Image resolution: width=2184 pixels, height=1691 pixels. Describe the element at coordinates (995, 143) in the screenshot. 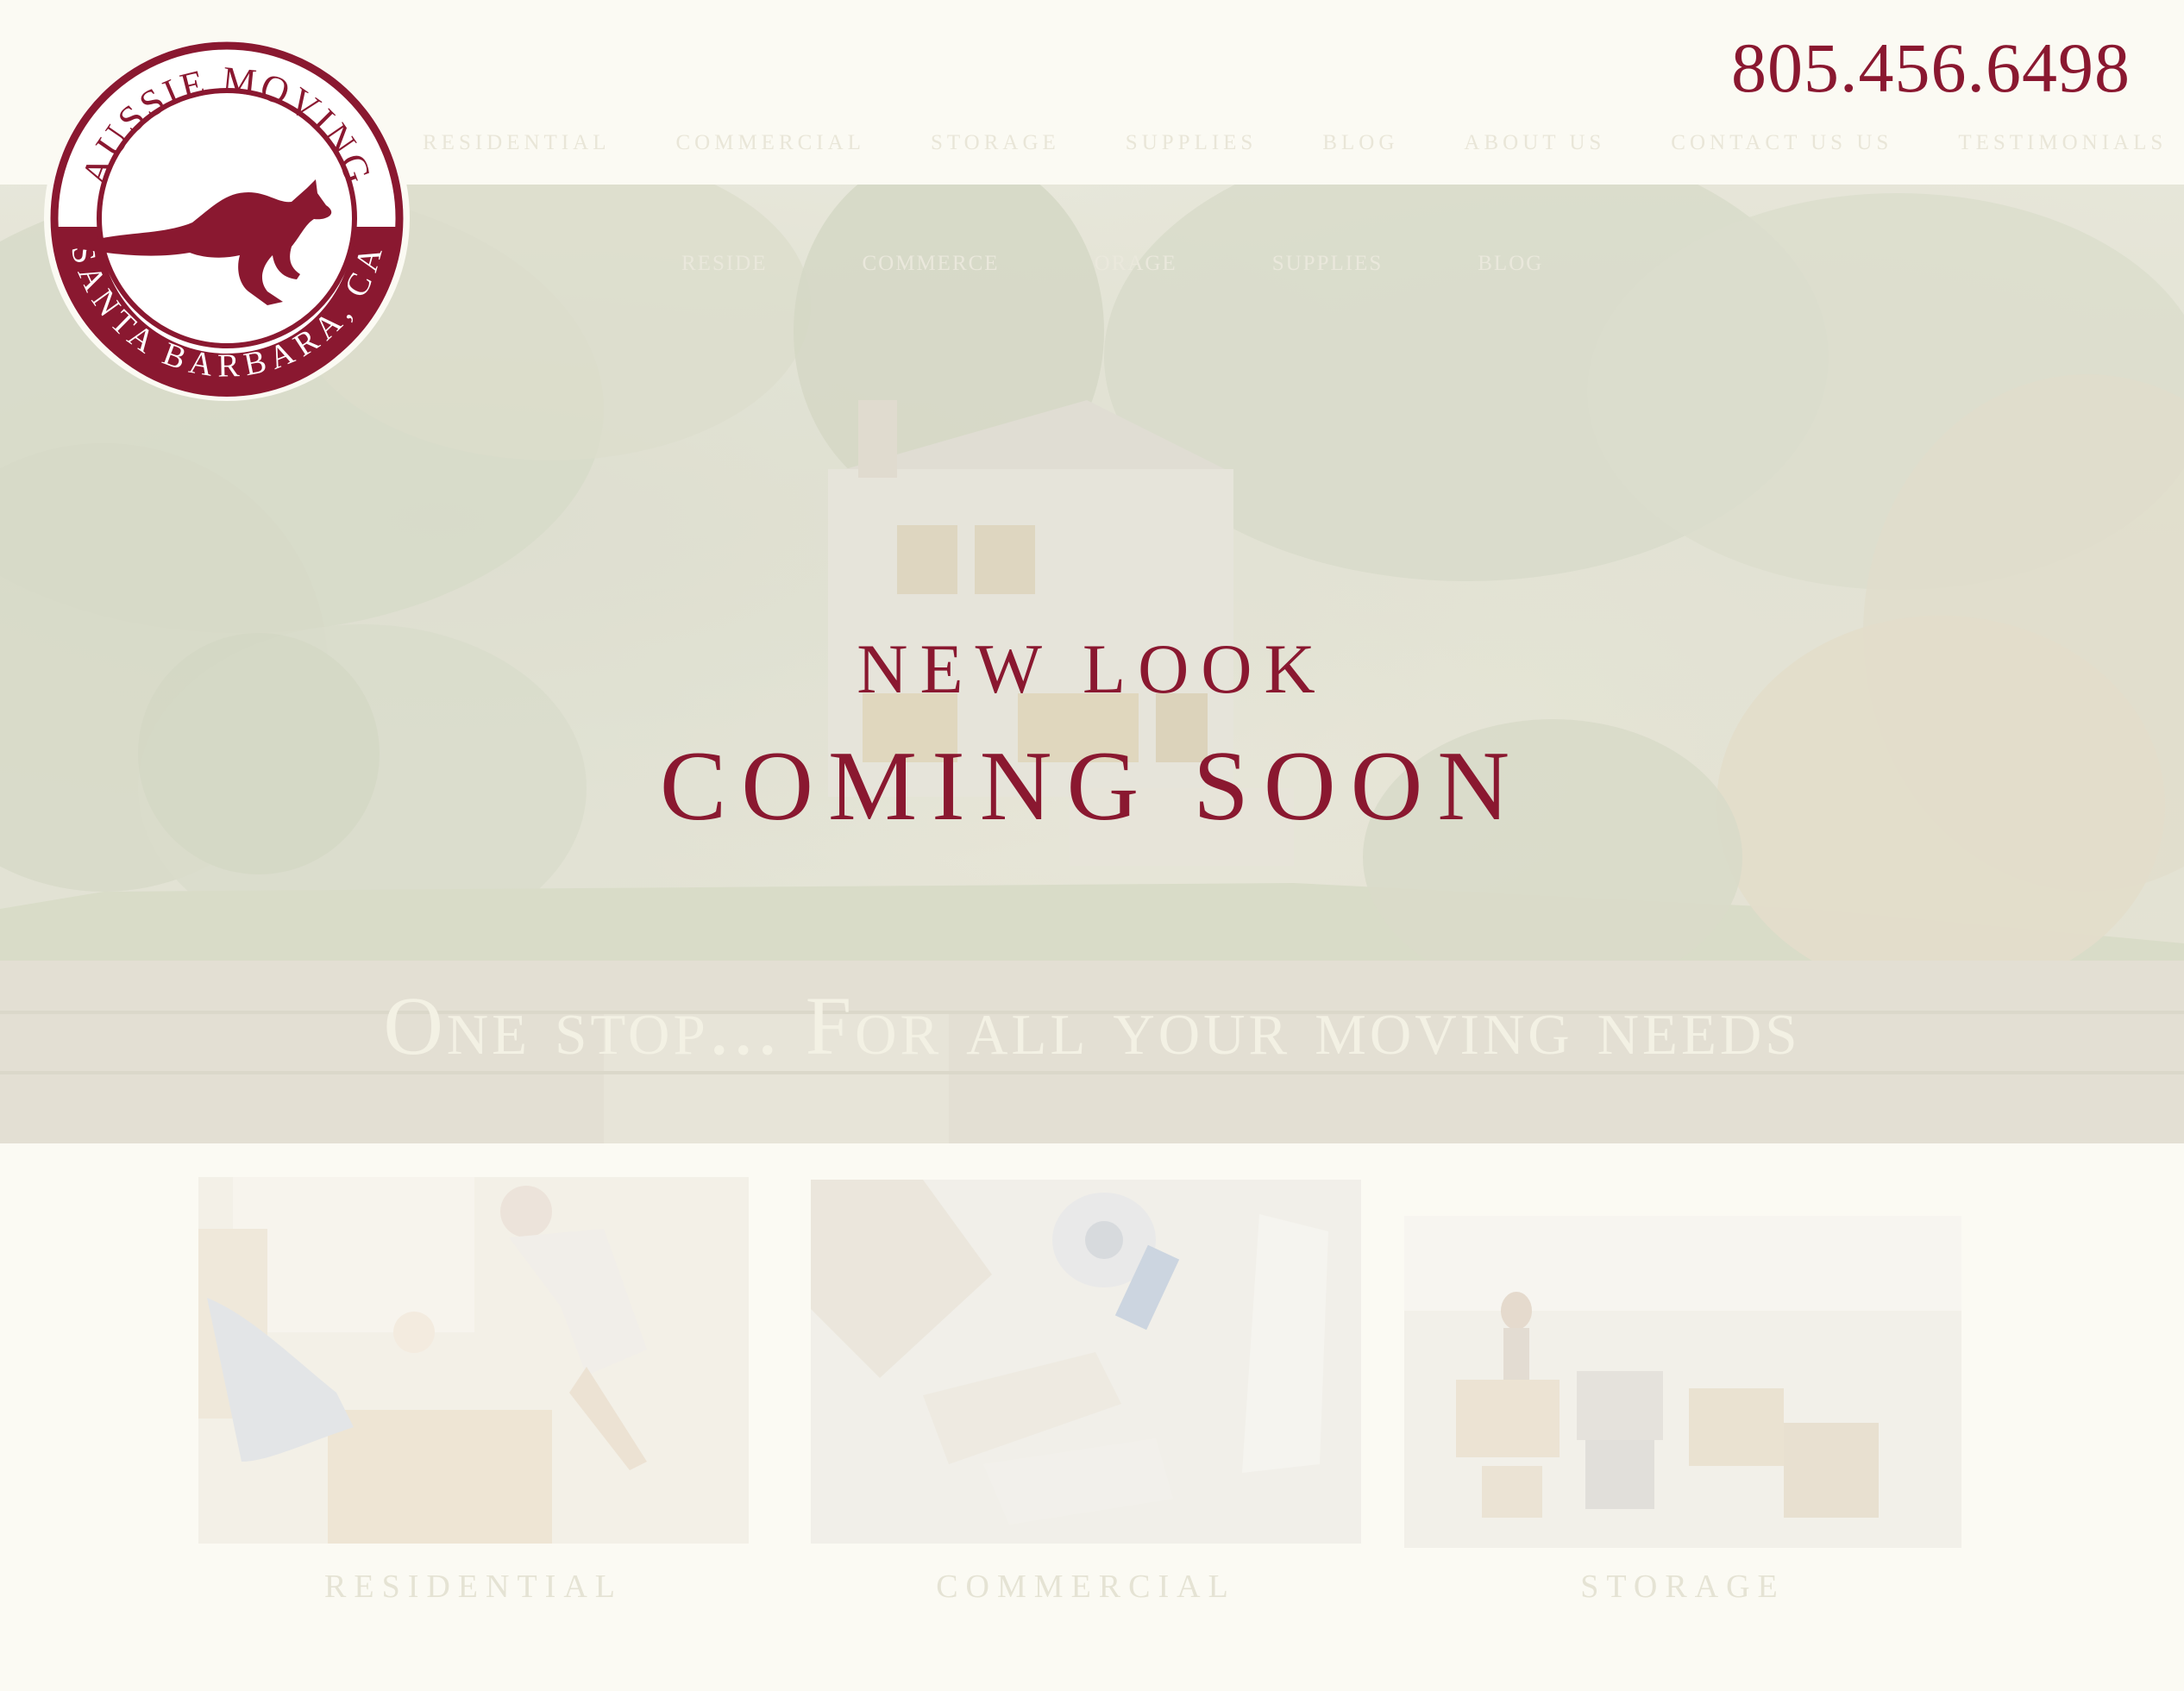

I see `nav-storage: STORAGE` at that location.